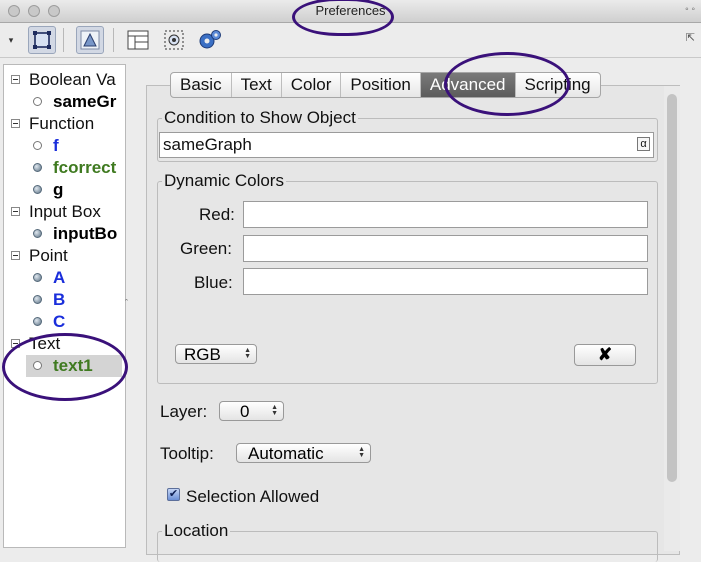  I want to click on condition-legend: Condition to Show Object, so click(260, 118).